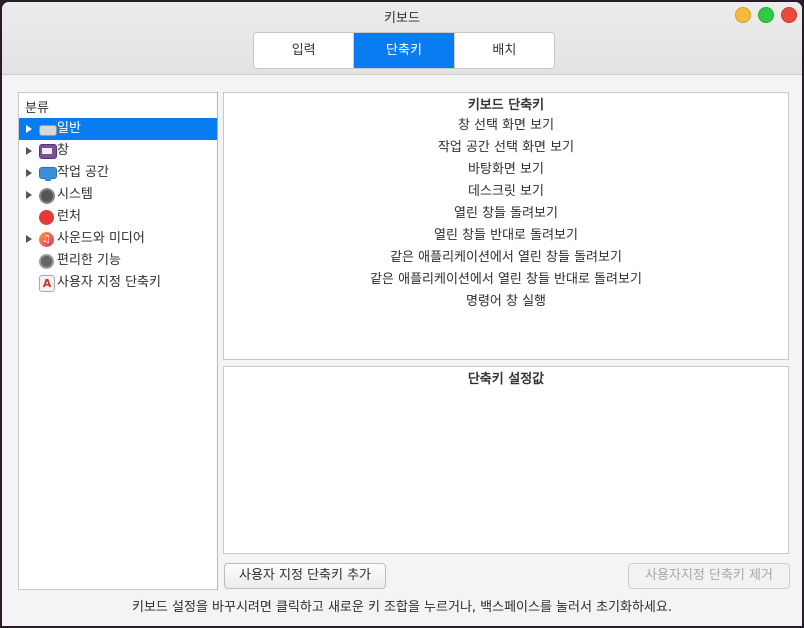 The image size is (804, 628). Describe the element at coordinates (47, 196) in the screenshot. I see `system-icon` at that location.